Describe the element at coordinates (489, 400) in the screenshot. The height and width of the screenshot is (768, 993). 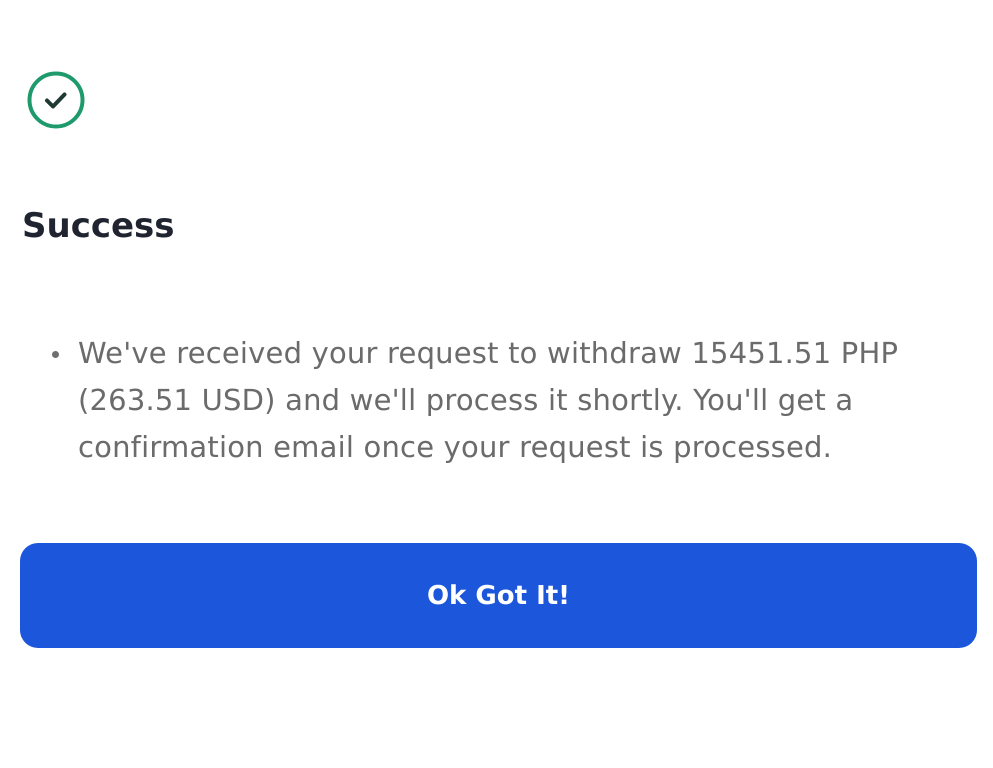
I see `confirmation-message: We've received your request to withdraw 15451.51 PHP (263.51 USD) and we'll process it shortly. You'll get a confirmation email once your request is processed.` at that location.